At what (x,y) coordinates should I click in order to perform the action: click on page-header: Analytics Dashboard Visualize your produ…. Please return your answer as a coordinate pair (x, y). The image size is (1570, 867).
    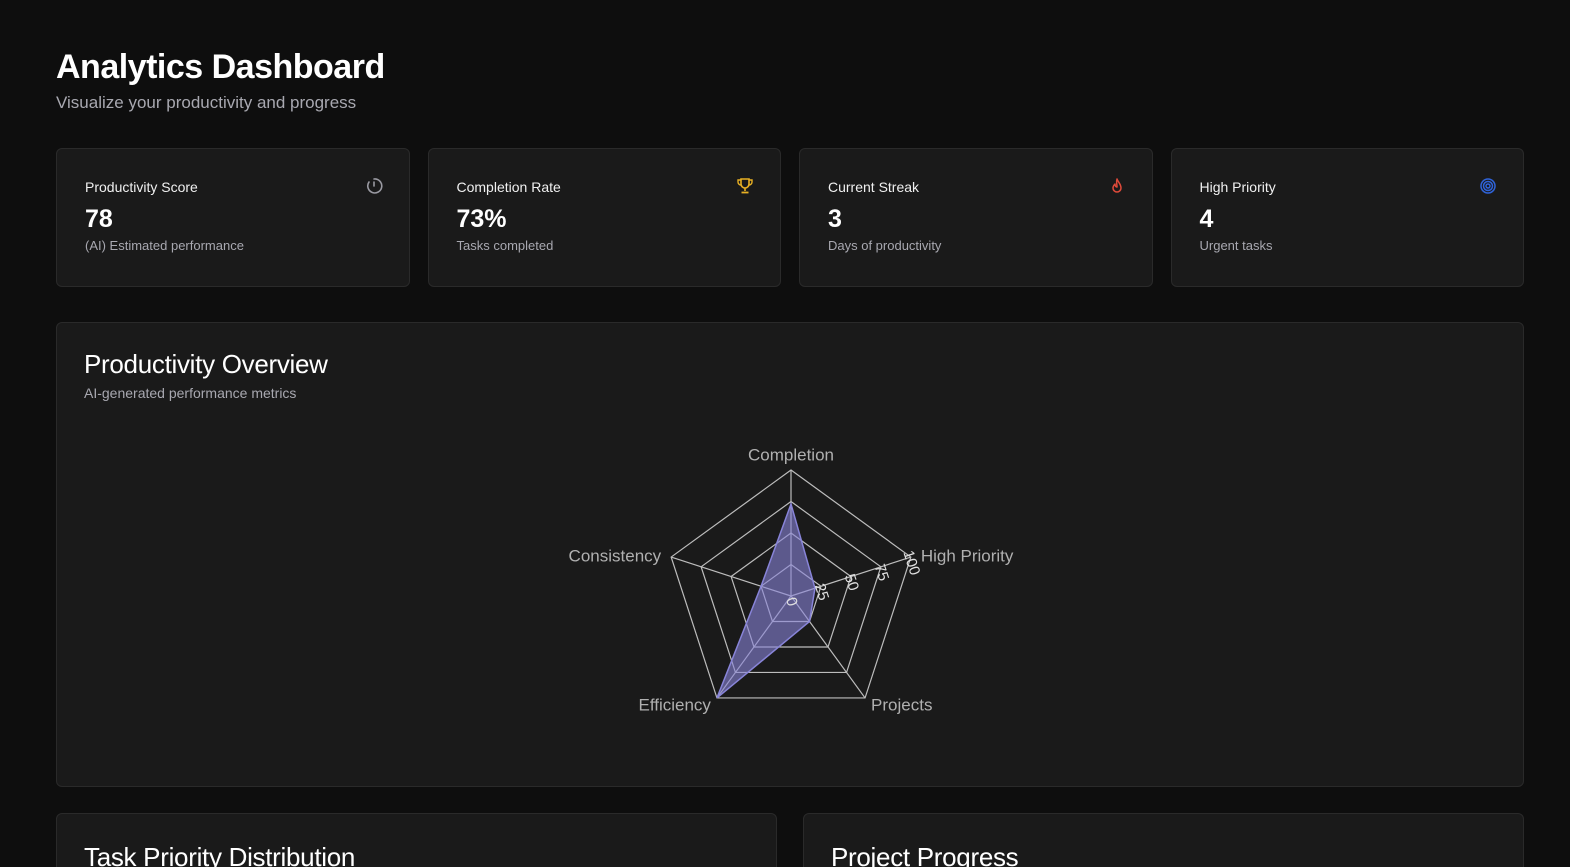
    Looking at the image, I should click on (220, 80).